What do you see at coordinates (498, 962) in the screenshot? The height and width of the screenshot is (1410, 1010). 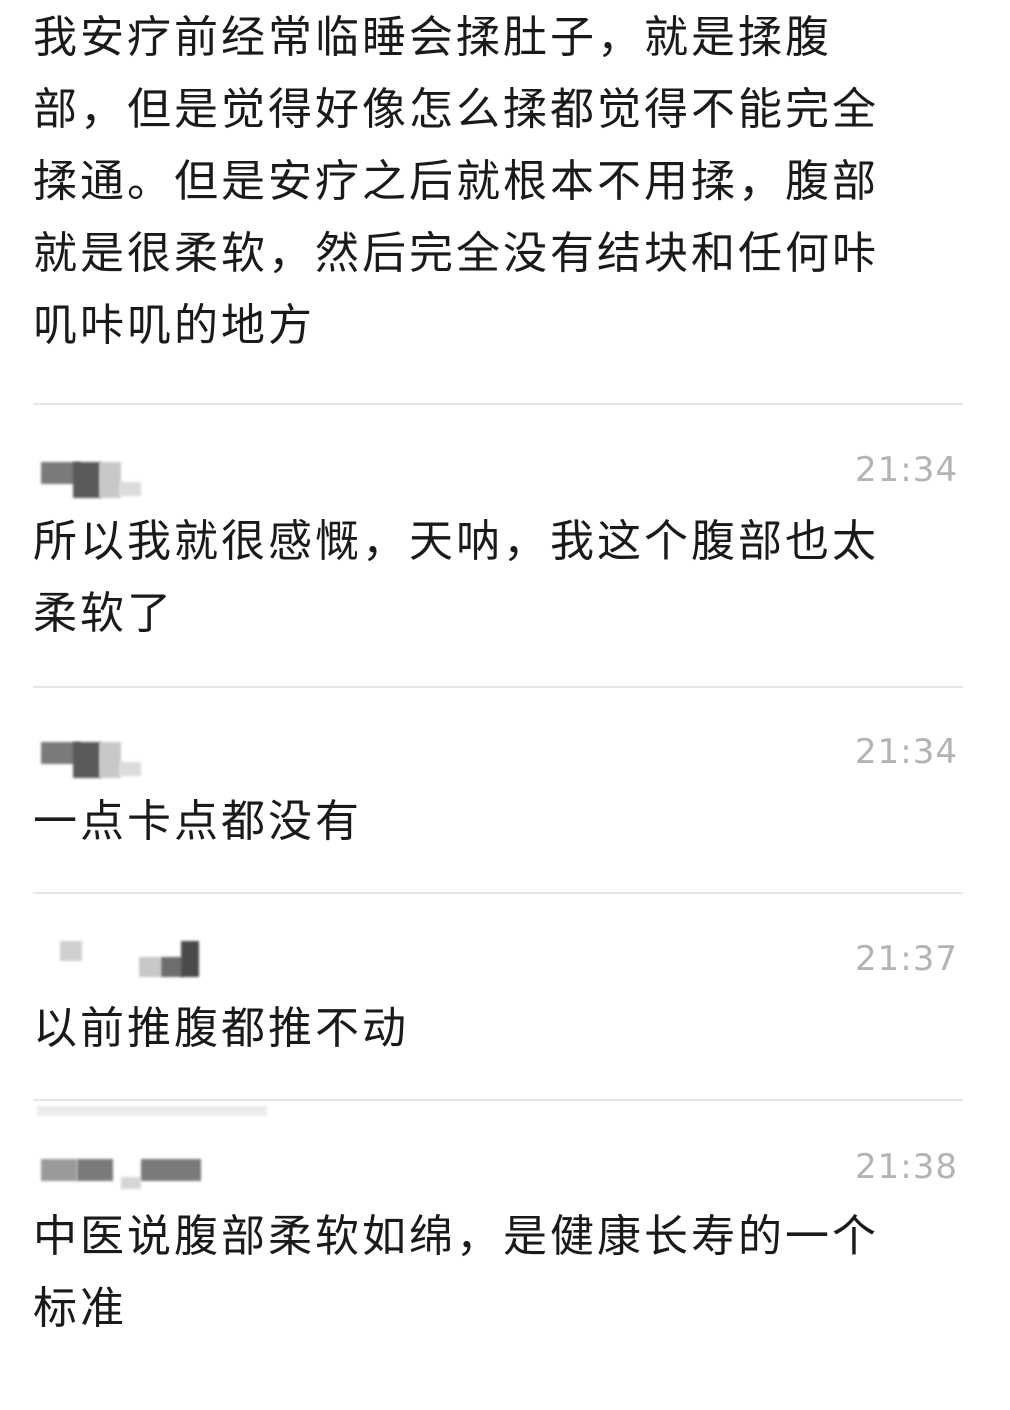 I see `message-header: 21:37` at bounding box center [498, 962].